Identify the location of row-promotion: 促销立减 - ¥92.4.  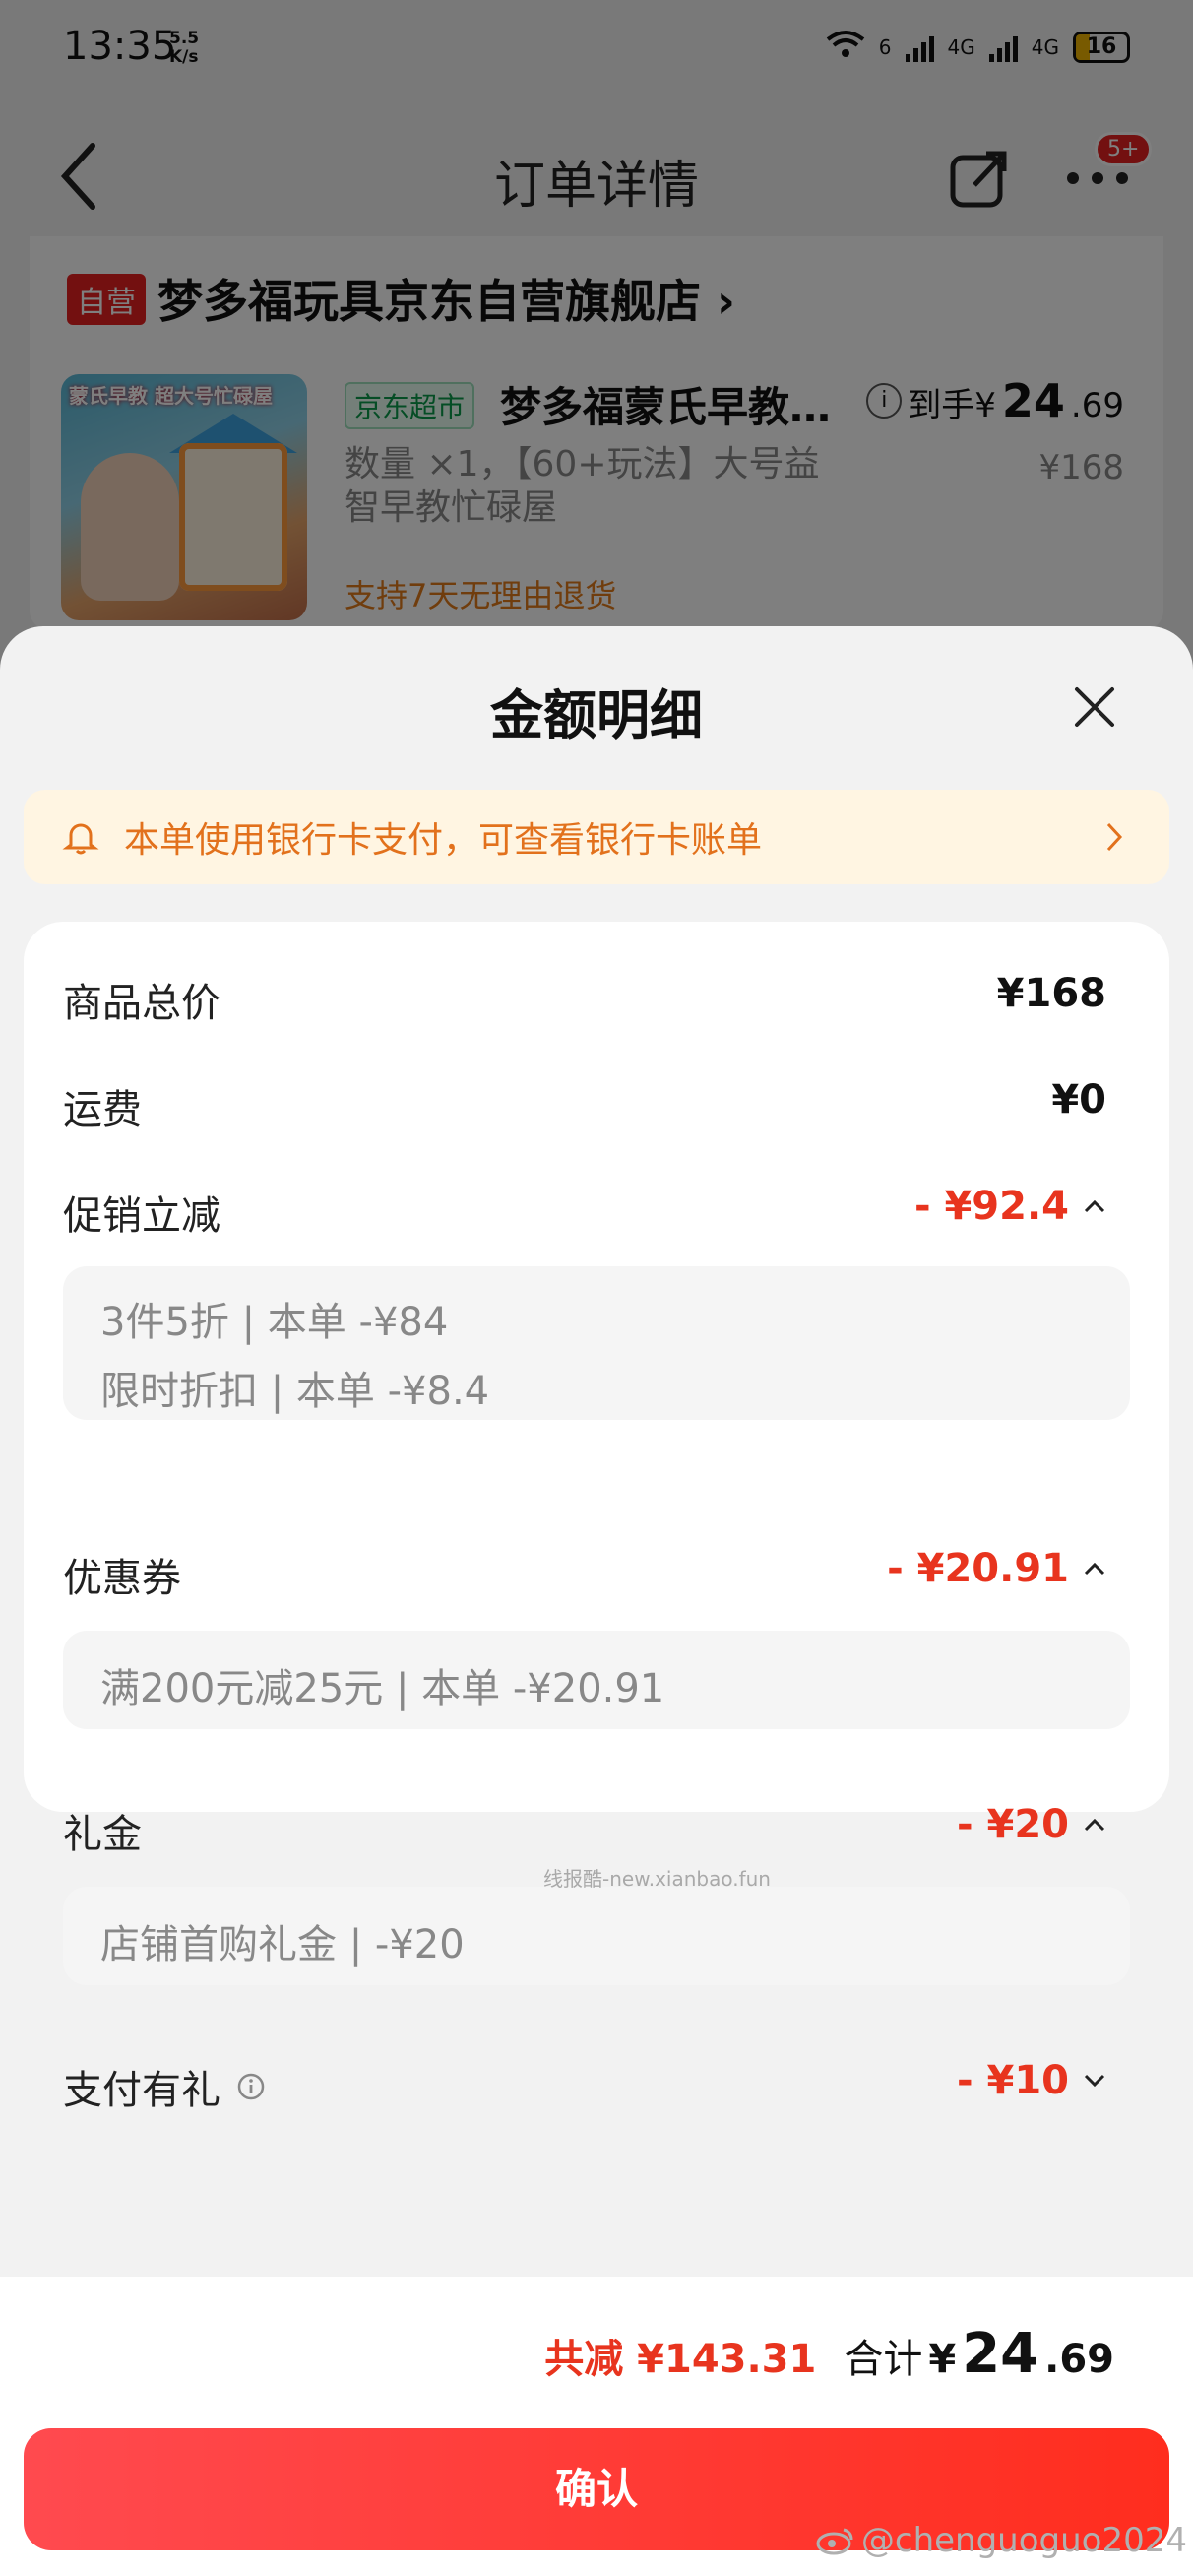
(596, 1213).